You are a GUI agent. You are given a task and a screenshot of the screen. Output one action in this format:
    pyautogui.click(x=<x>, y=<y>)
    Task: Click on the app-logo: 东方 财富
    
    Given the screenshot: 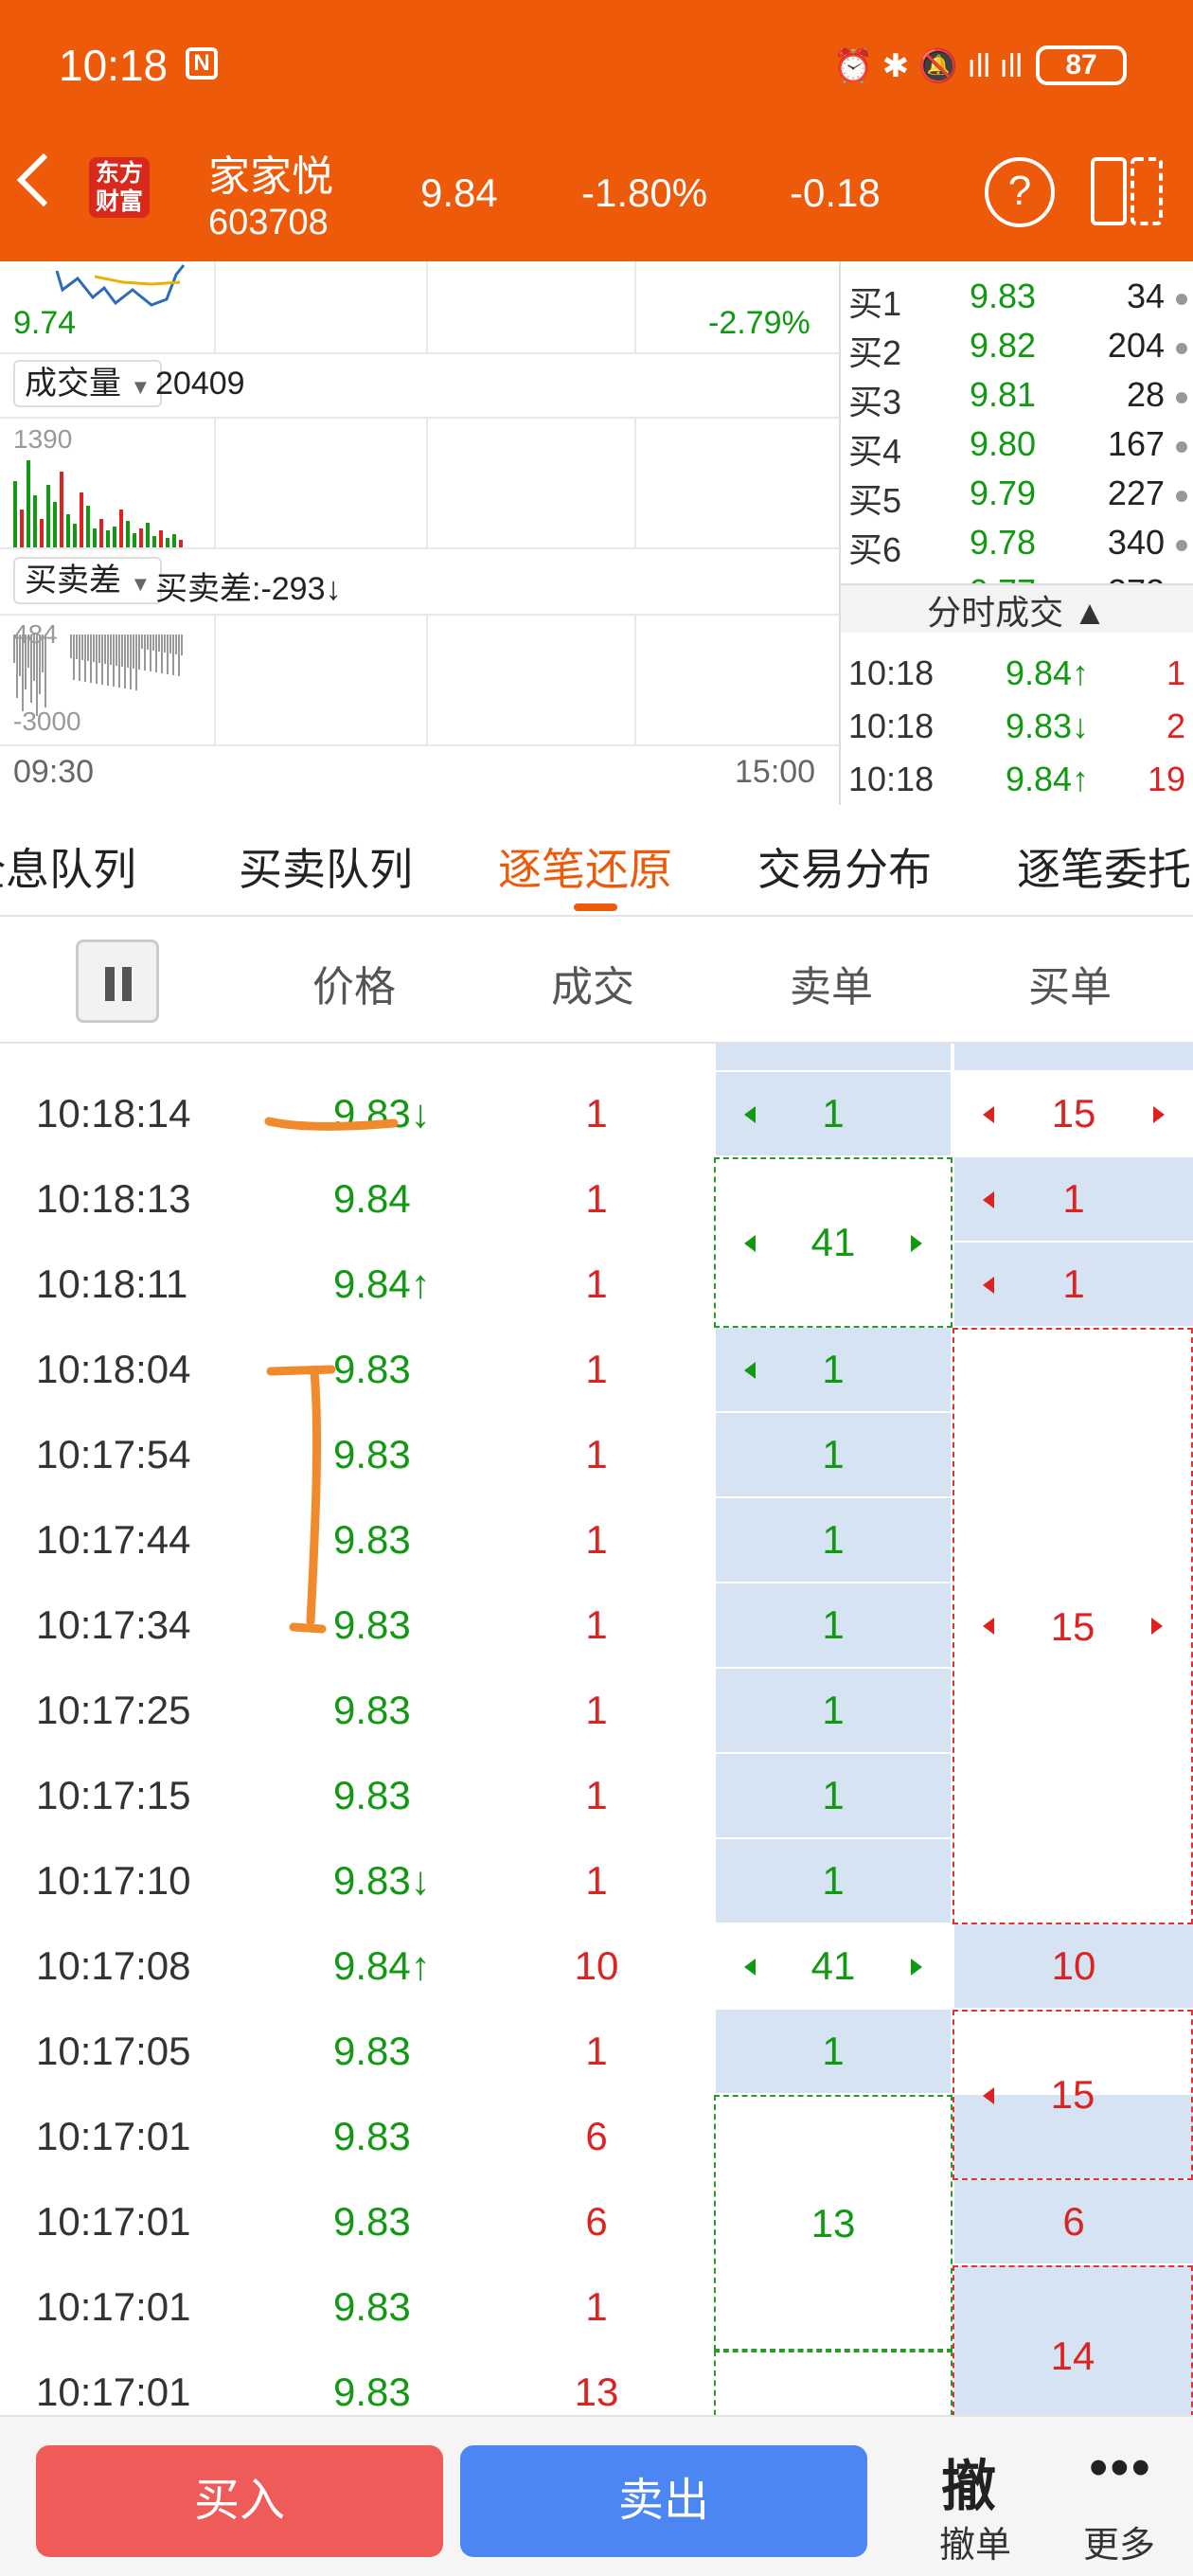 What is the action you would take?
    pyautogui.click(x=119, y=187)
    